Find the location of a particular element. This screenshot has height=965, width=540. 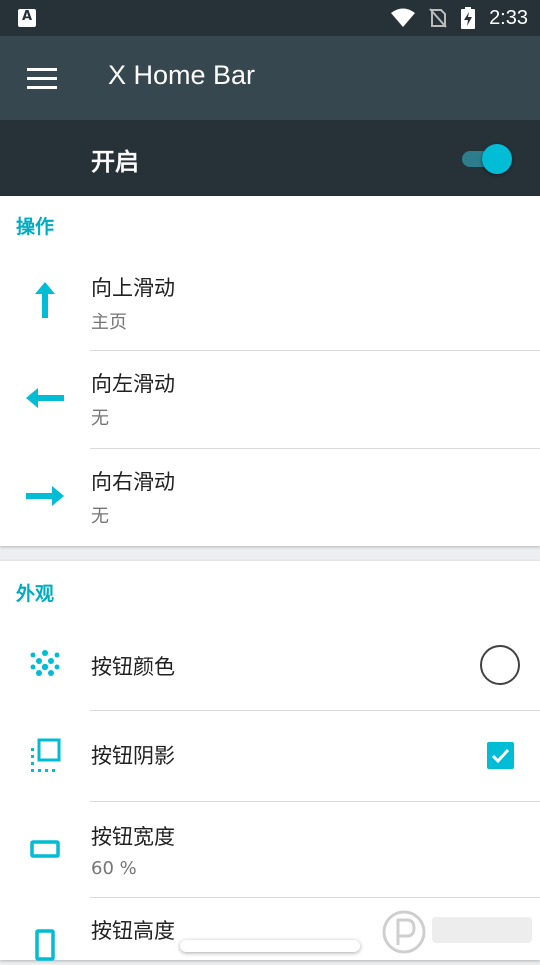

pref-title: 按钮颜色 is located at coordinates (133, 667).